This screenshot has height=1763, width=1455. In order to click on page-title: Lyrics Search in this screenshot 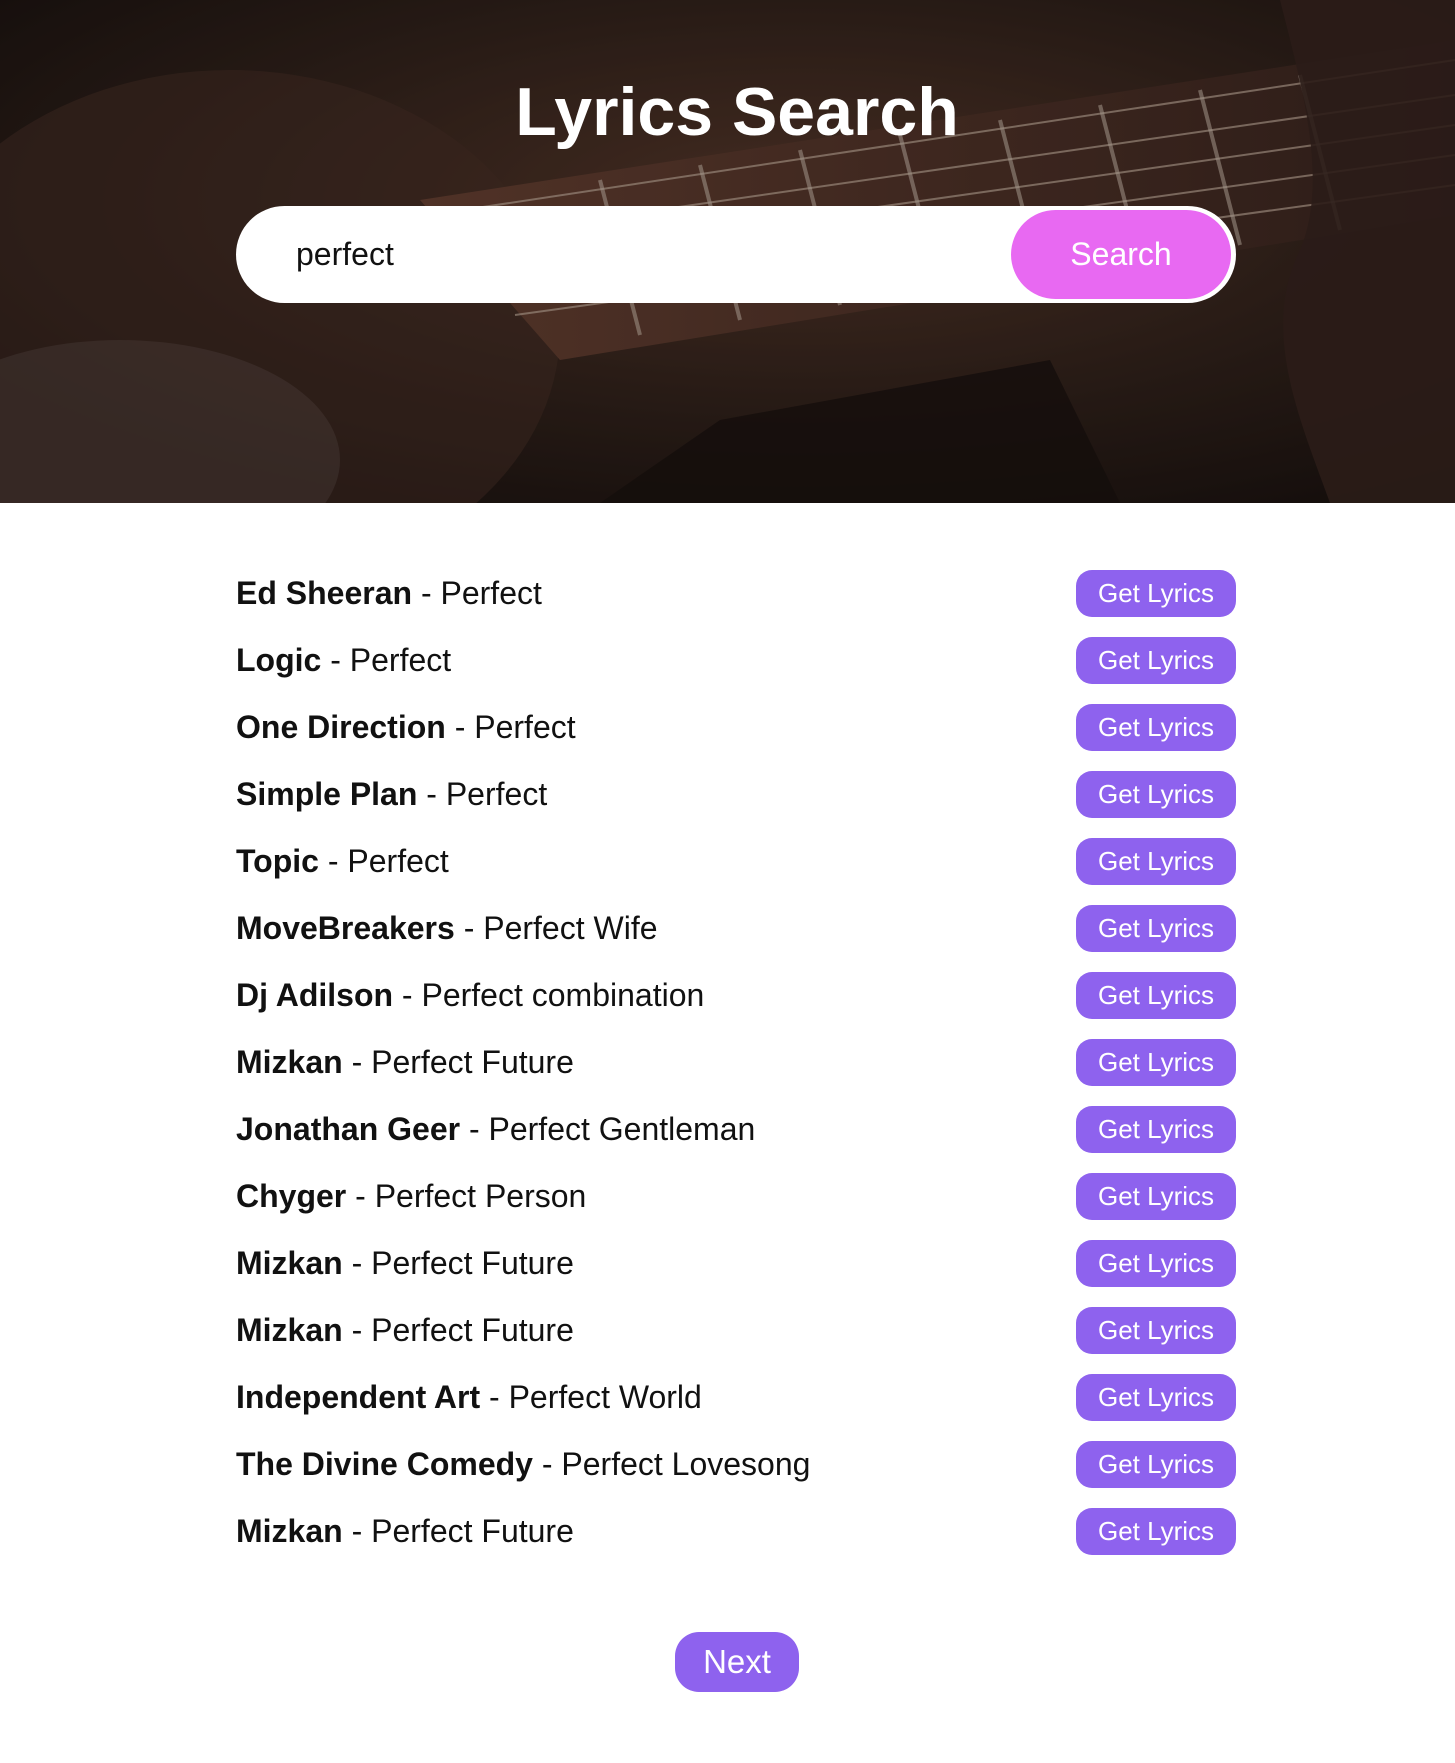, I will do `click(737, 112)`.